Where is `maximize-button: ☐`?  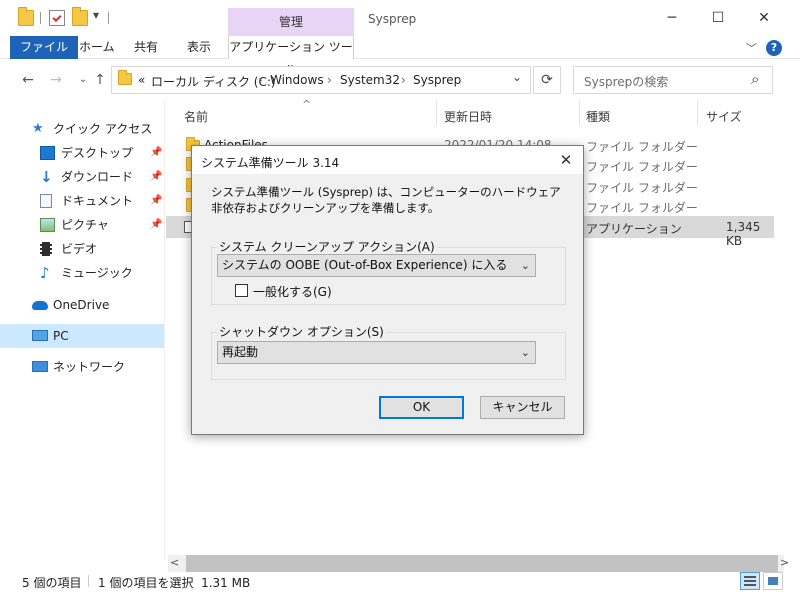 maximize-button: ☐ is located at coordinates (718, 18).